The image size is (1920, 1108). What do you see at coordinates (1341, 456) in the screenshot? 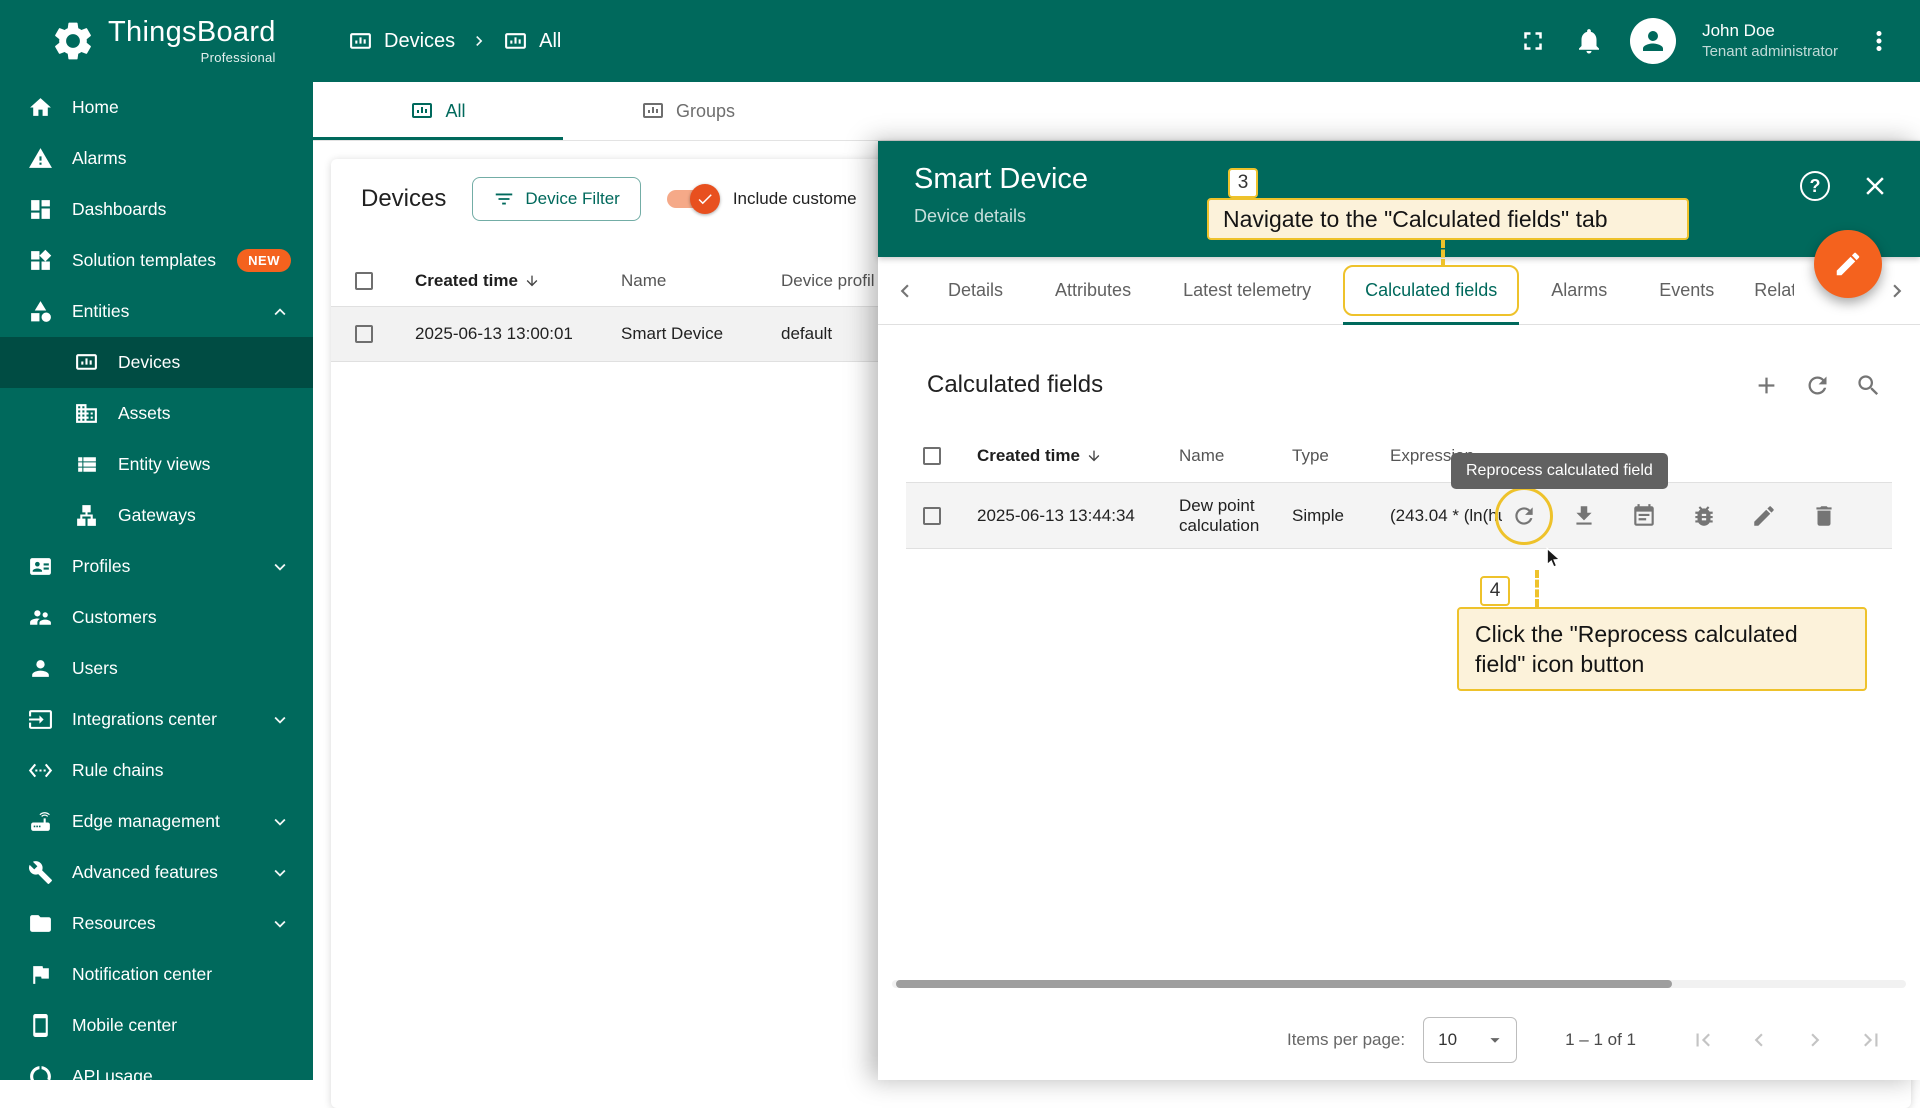
I see `column-type: Type` at bounding box center [1341, 456].